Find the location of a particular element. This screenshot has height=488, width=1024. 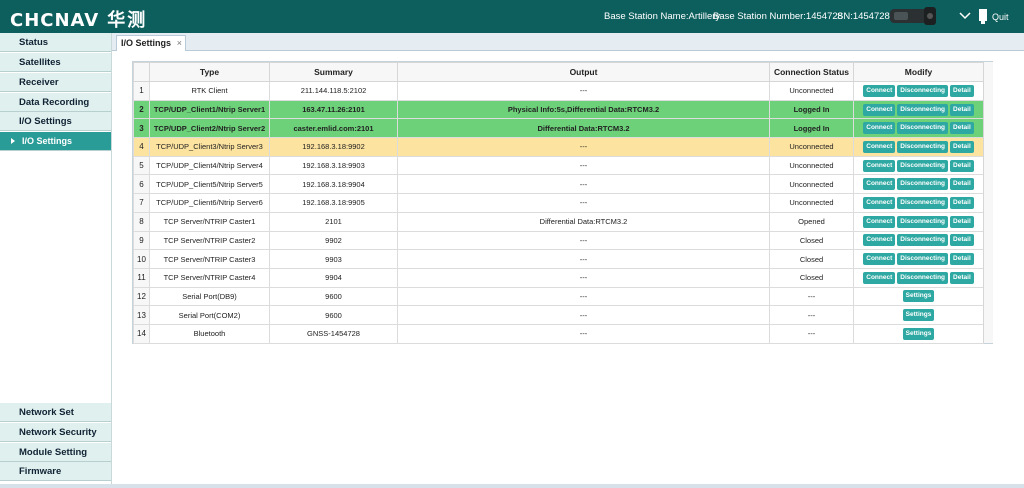

quit-label: Quit is located at coordinates (1000, 17).